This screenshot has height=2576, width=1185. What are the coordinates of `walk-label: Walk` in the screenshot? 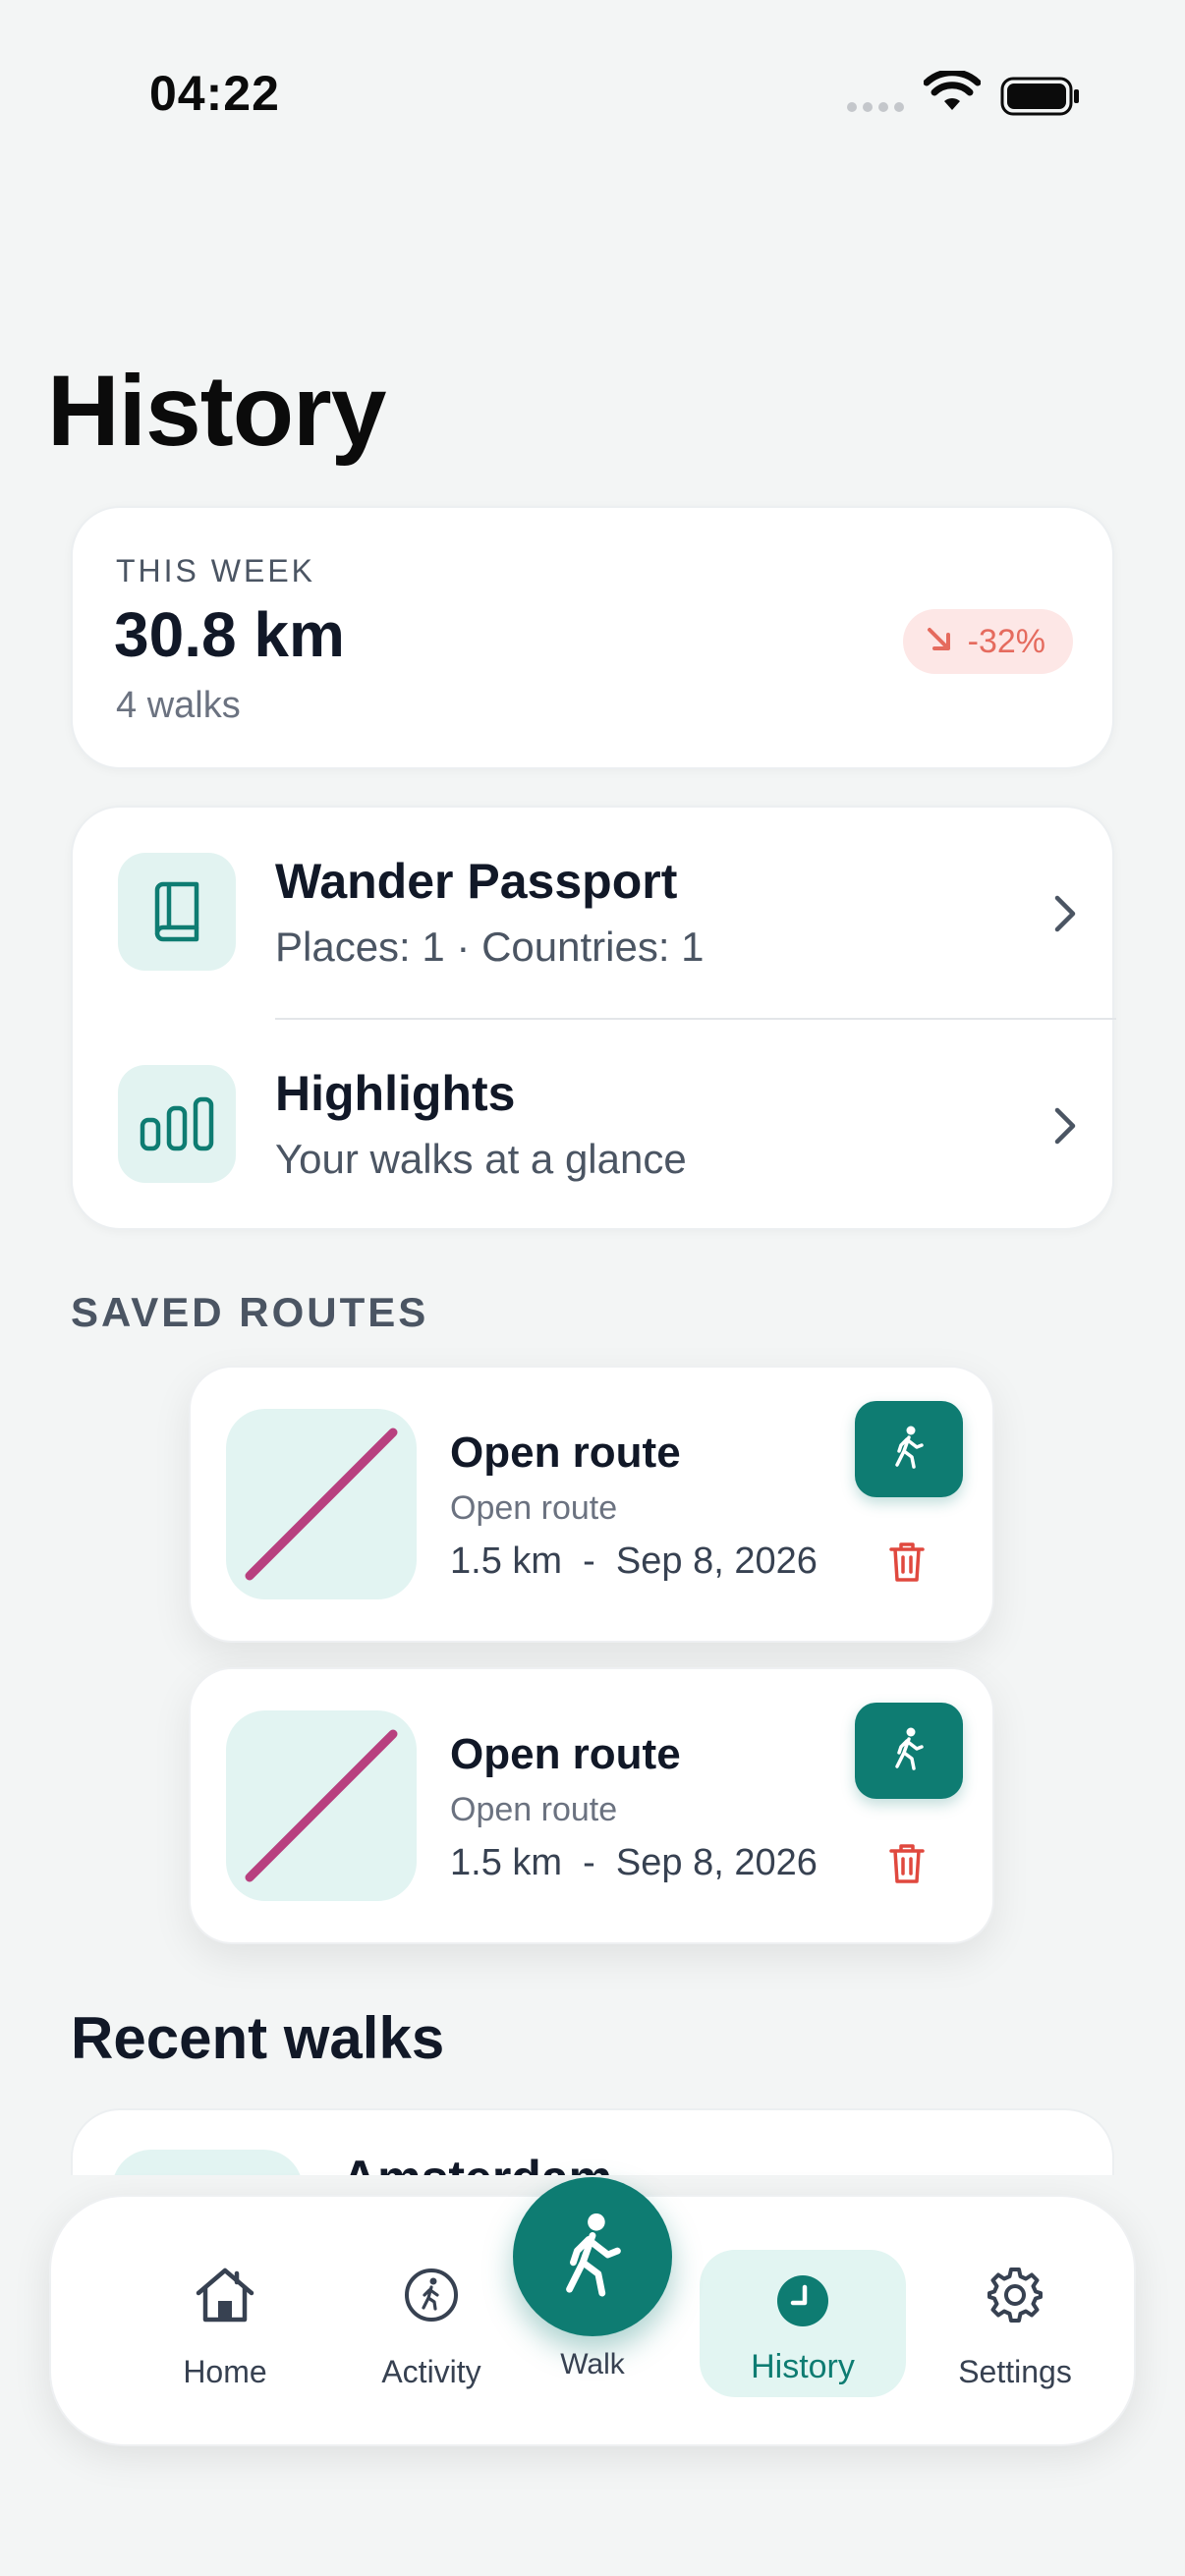 It's located at (592, 2364).